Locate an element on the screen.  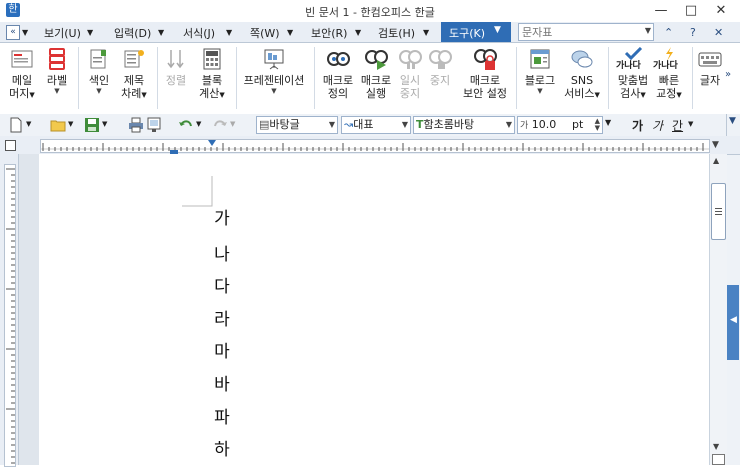
menu-review: 검토(H) is located at coordinates (396, 33).